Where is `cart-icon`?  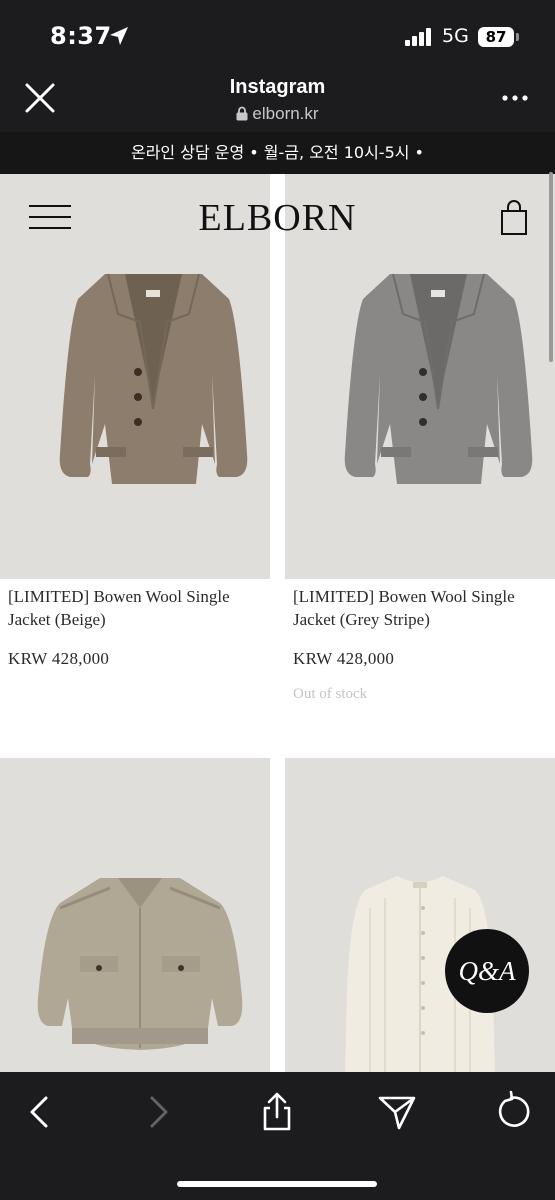
cart-icon is located at coordinates (514, 218).